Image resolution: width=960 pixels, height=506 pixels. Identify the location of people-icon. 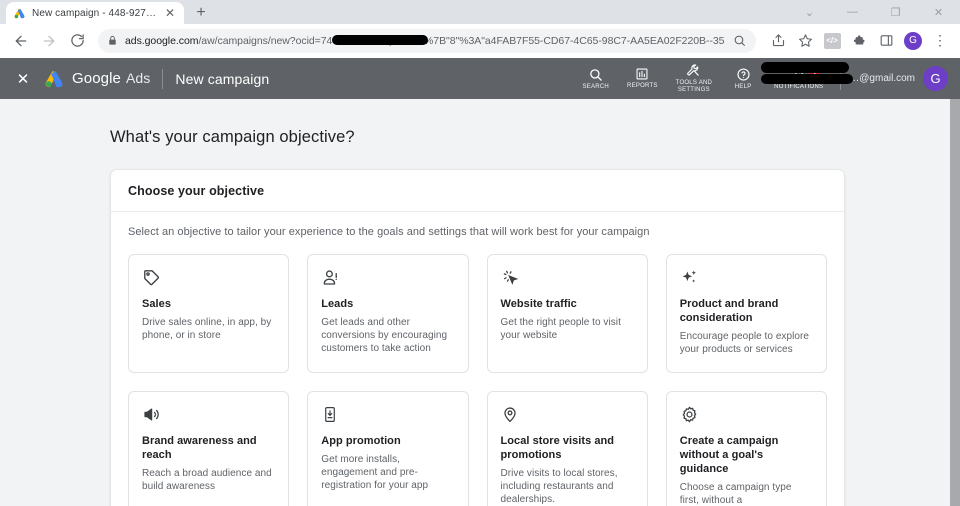
(387, 279).